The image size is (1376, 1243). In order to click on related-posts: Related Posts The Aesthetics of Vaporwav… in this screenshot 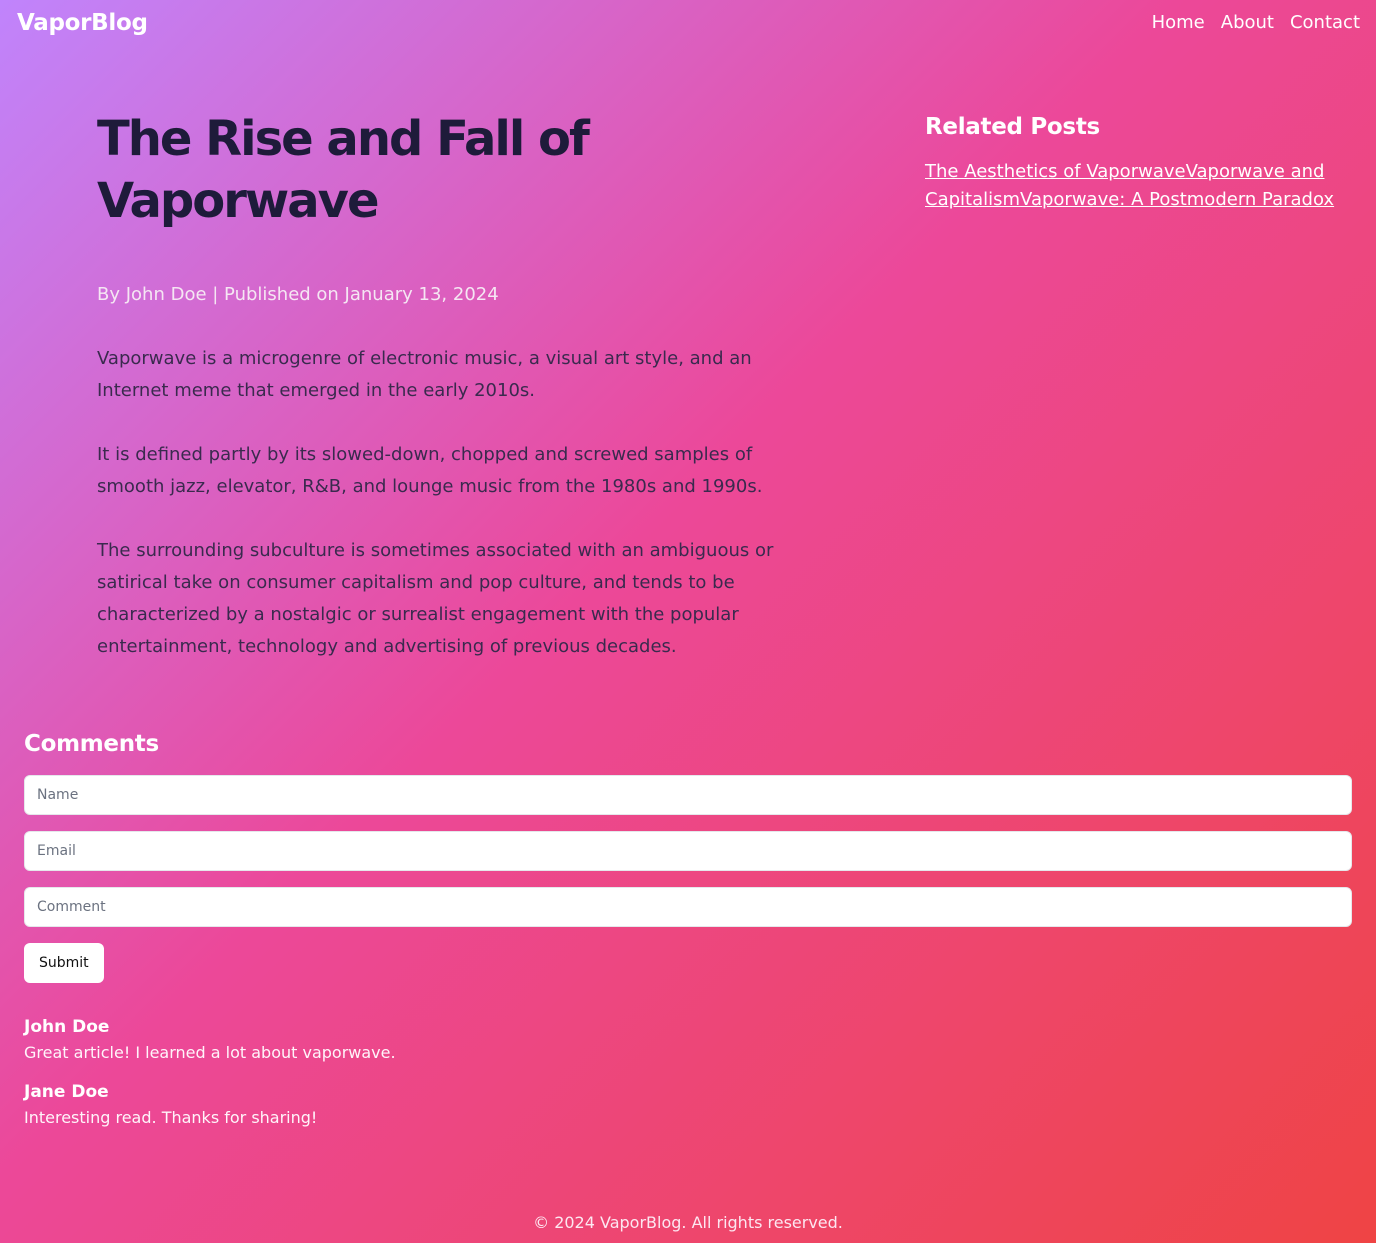, I will do `click(1135, 164)`.